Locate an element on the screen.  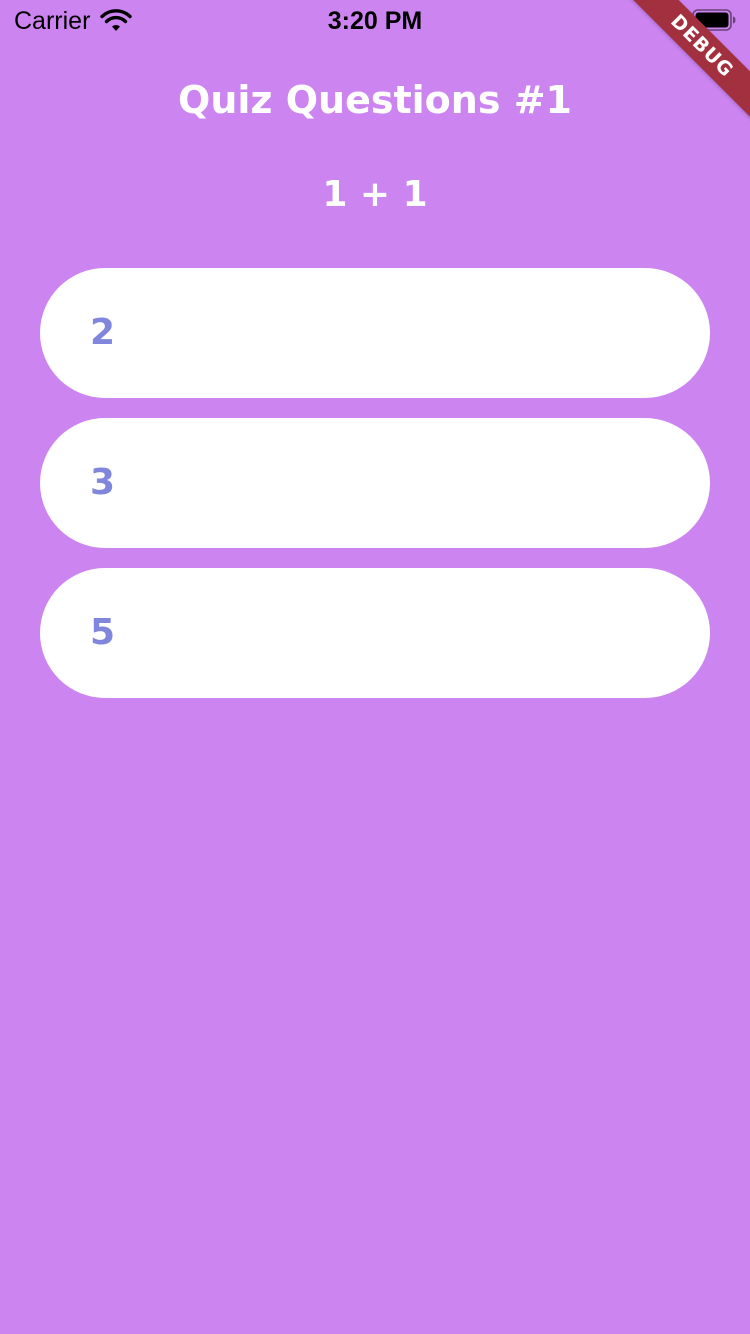
answer-button-2: 3 is located at coordinates (375, 483).